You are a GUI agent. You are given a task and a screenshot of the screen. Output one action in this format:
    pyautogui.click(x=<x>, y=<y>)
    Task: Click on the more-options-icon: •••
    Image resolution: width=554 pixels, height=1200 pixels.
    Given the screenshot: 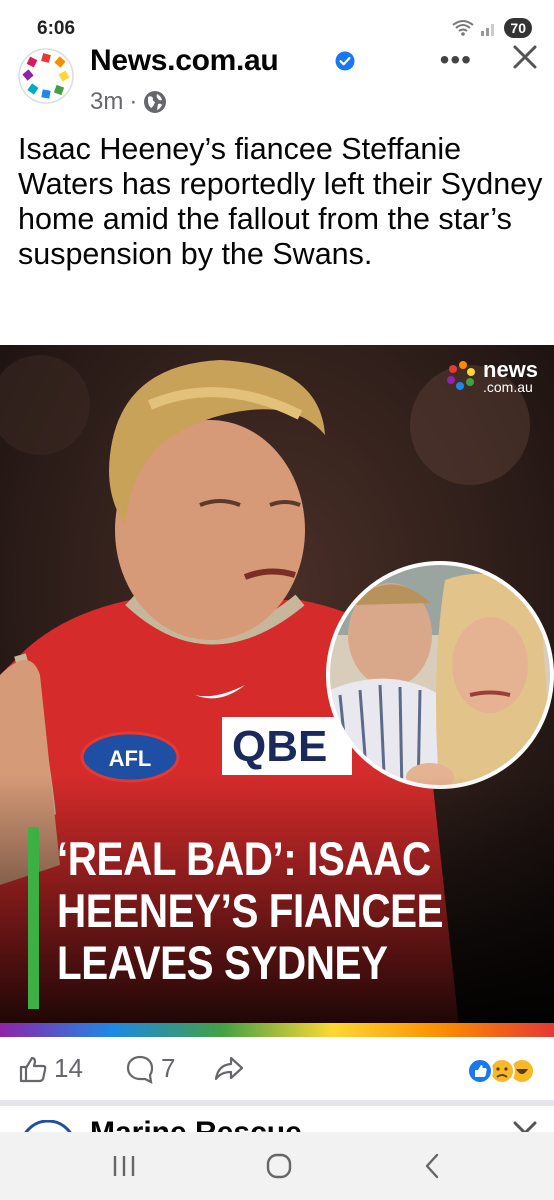 What is the action you would take?
    pyautogui.click(x=456, y=60)
    